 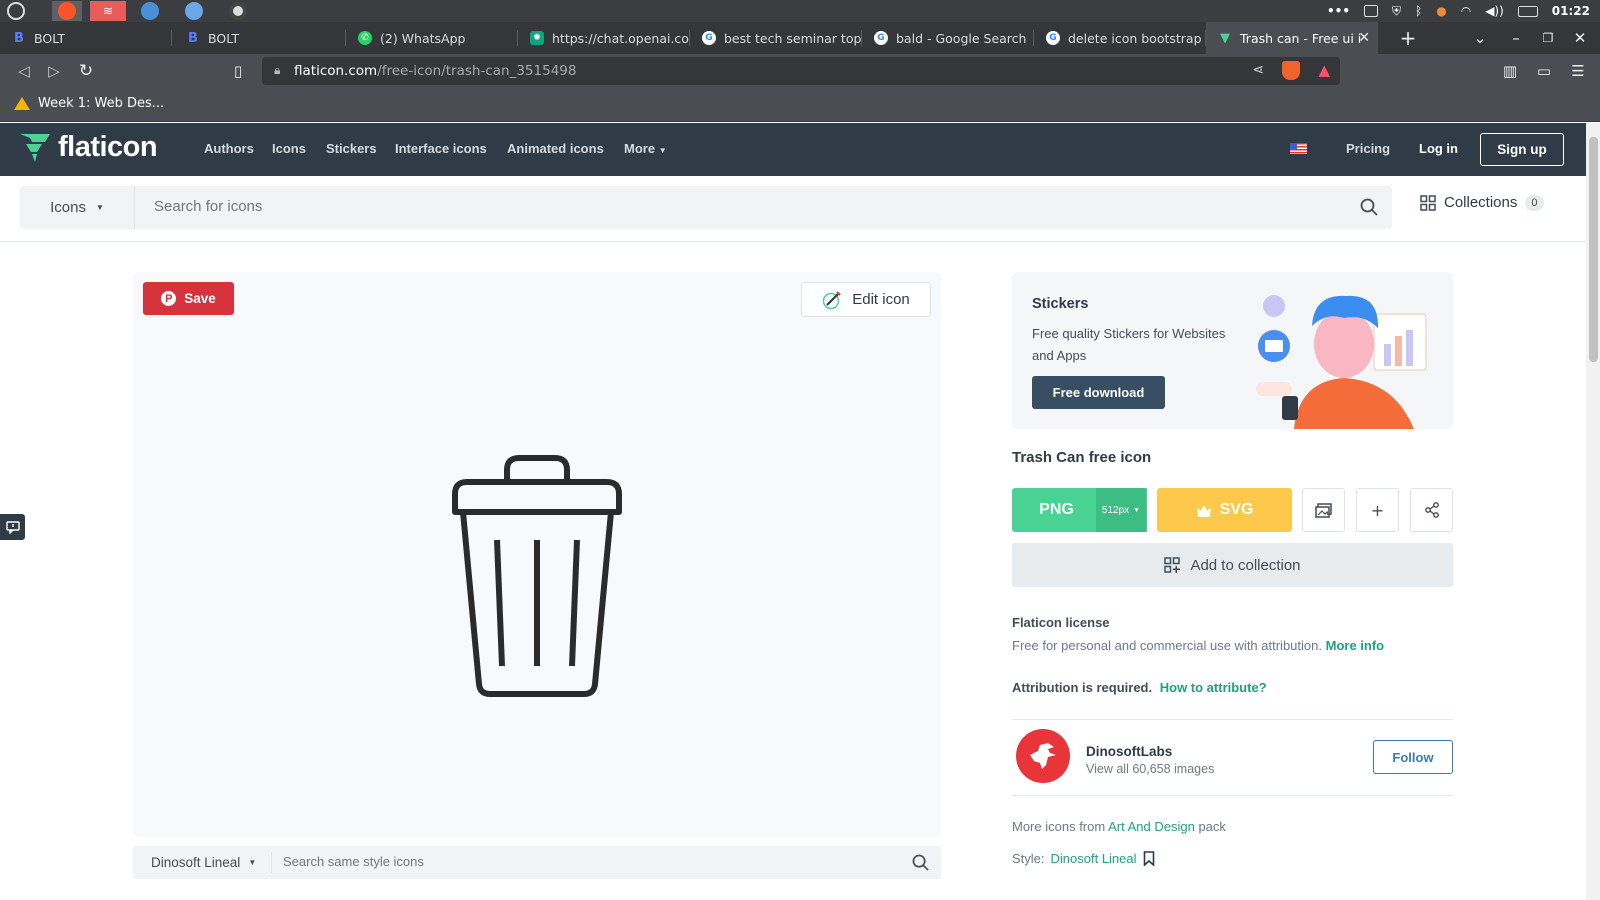 I want to click on same-style-search: Dinosoft Lineal ▼, so click(x=537, y=862).